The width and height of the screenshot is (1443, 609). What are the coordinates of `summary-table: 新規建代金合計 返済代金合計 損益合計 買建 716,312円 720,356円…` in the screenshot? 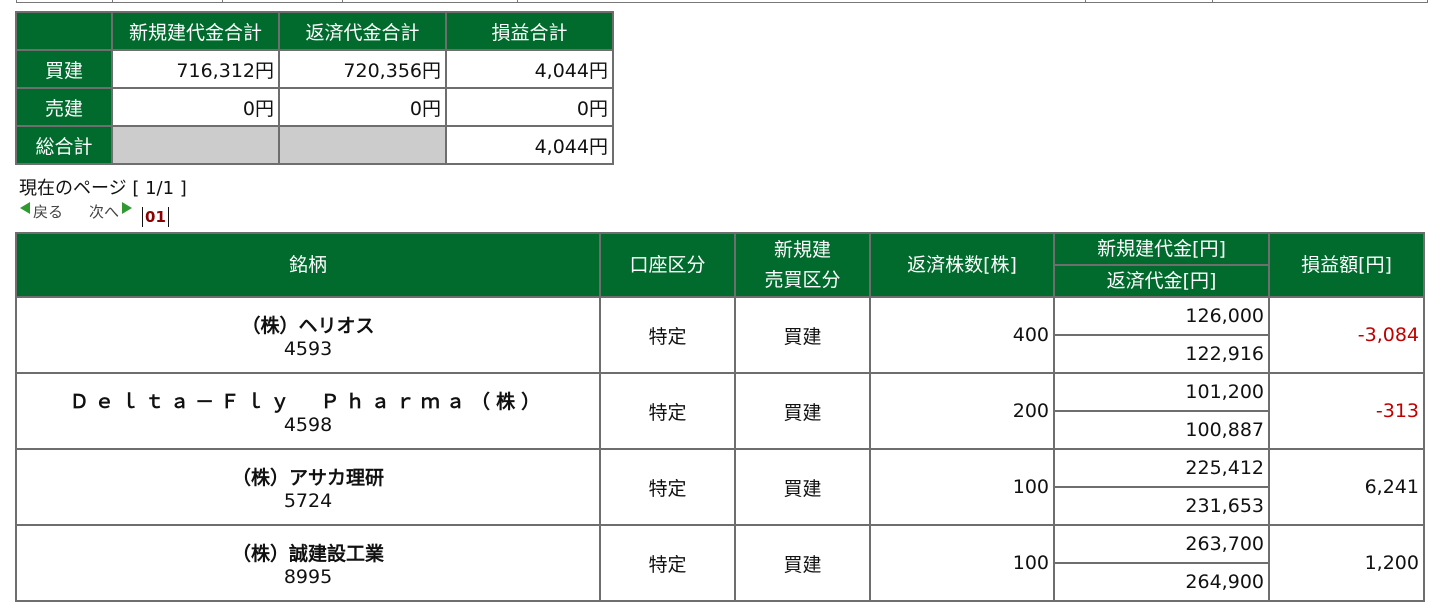 It's located at (314, 88).